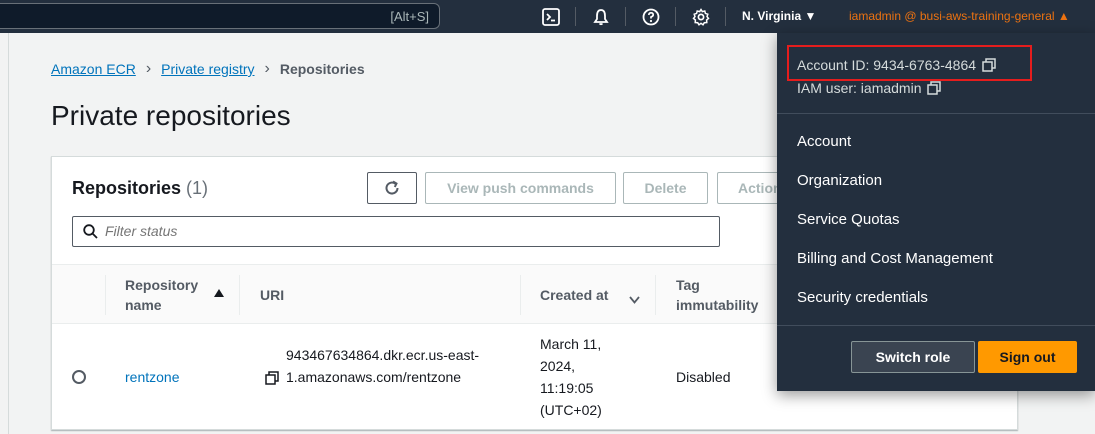 This screenshot has height=434, width=1095. What do you see at coordinates (79, 377) in the screenshot?
I see `row-select-radio` at bounding box center [79, 377].